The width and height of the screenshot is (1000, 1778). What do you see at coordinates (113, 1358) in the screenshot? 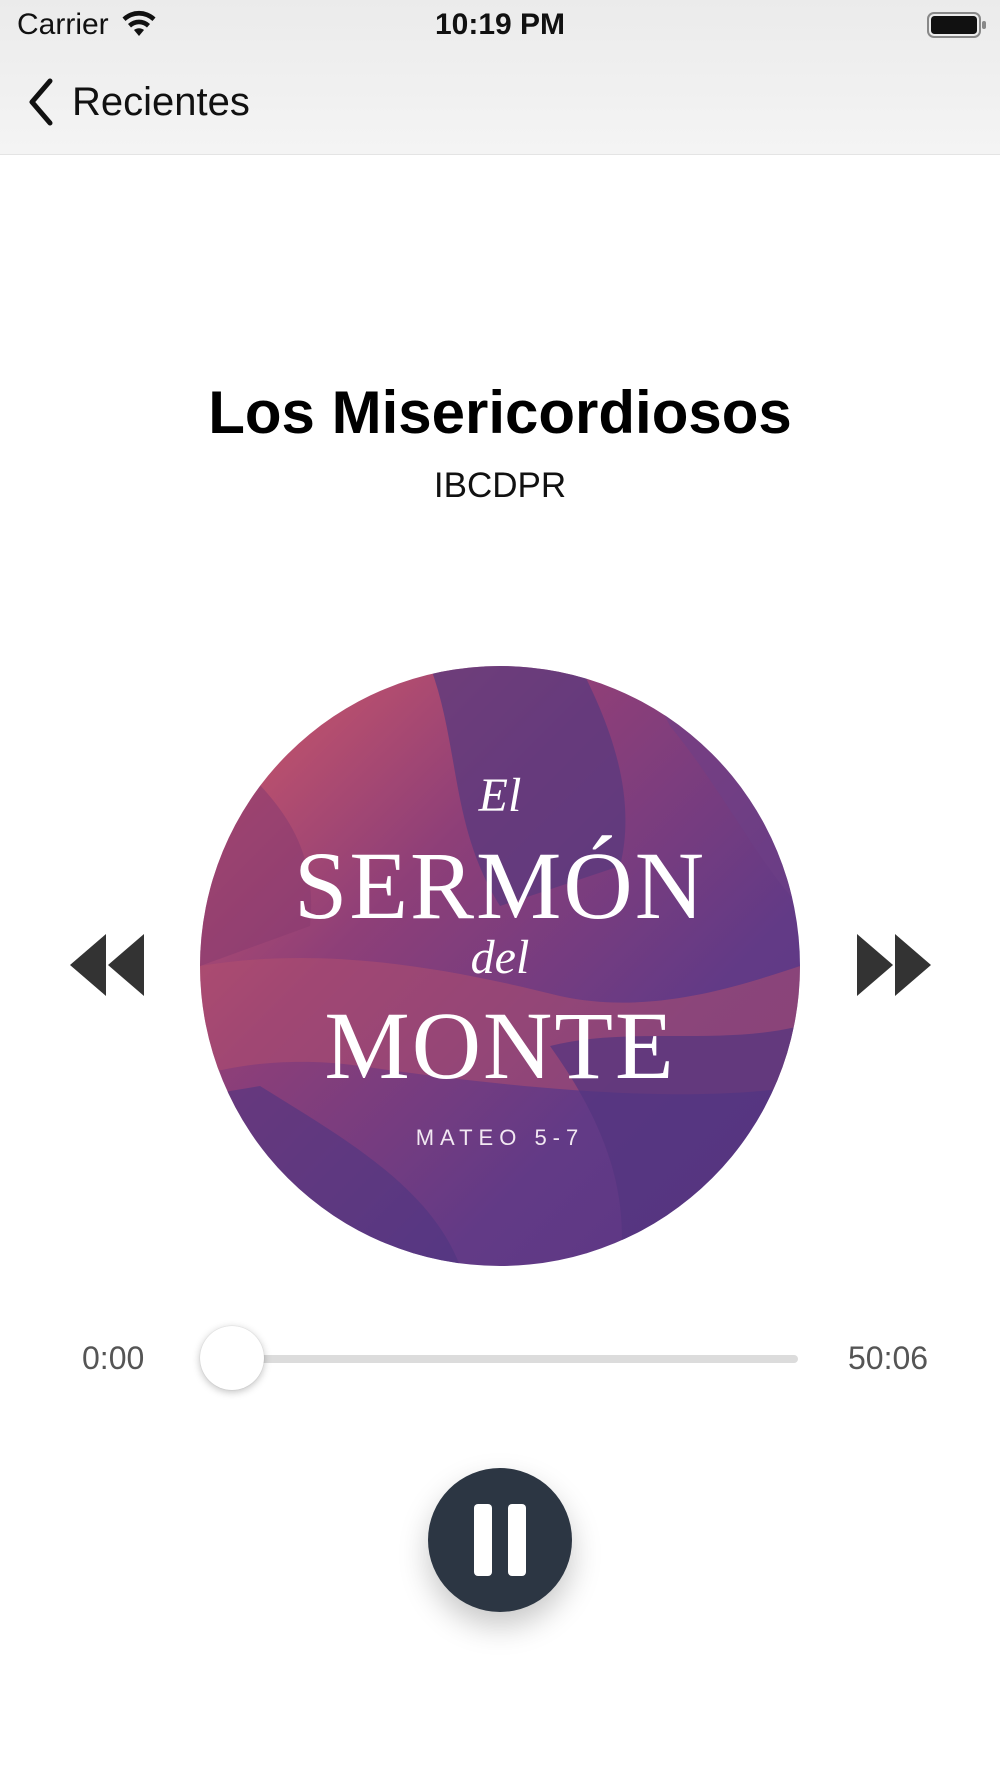
I see `elapsed-time: 0:00` at bounding box center [113, 1358].